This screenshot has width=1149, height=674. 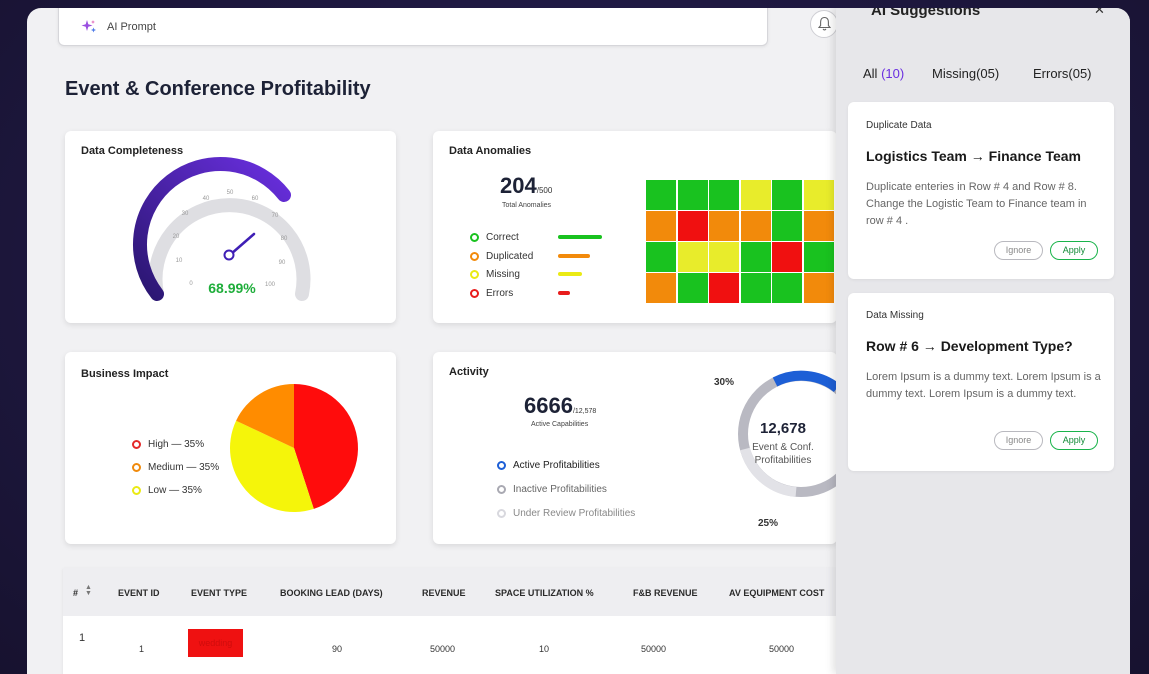 I want to click on suggestion-type: Duplicate Data, so click(x=899, y=125).